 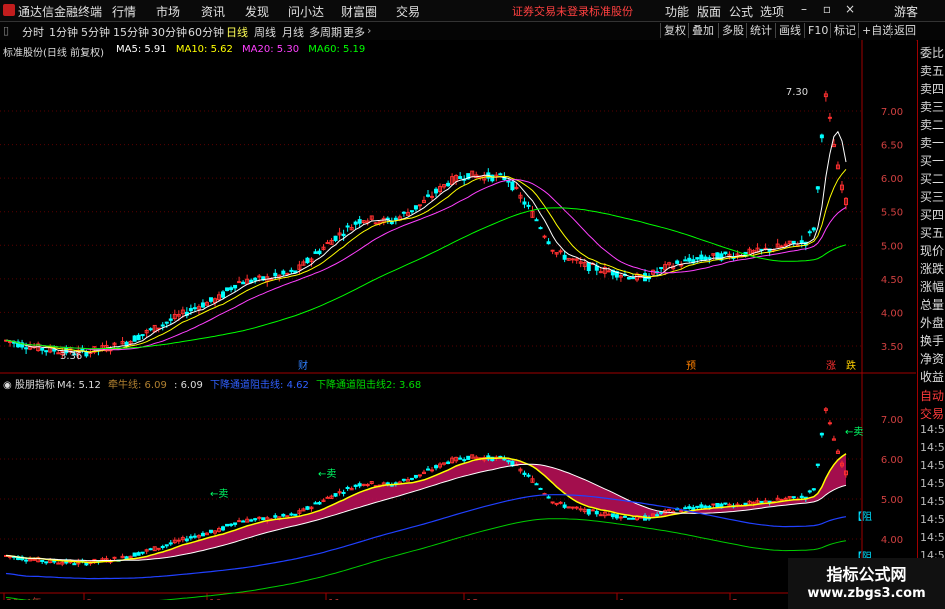 I want to click on tool-back: 返回, so click(x=904, y=30).